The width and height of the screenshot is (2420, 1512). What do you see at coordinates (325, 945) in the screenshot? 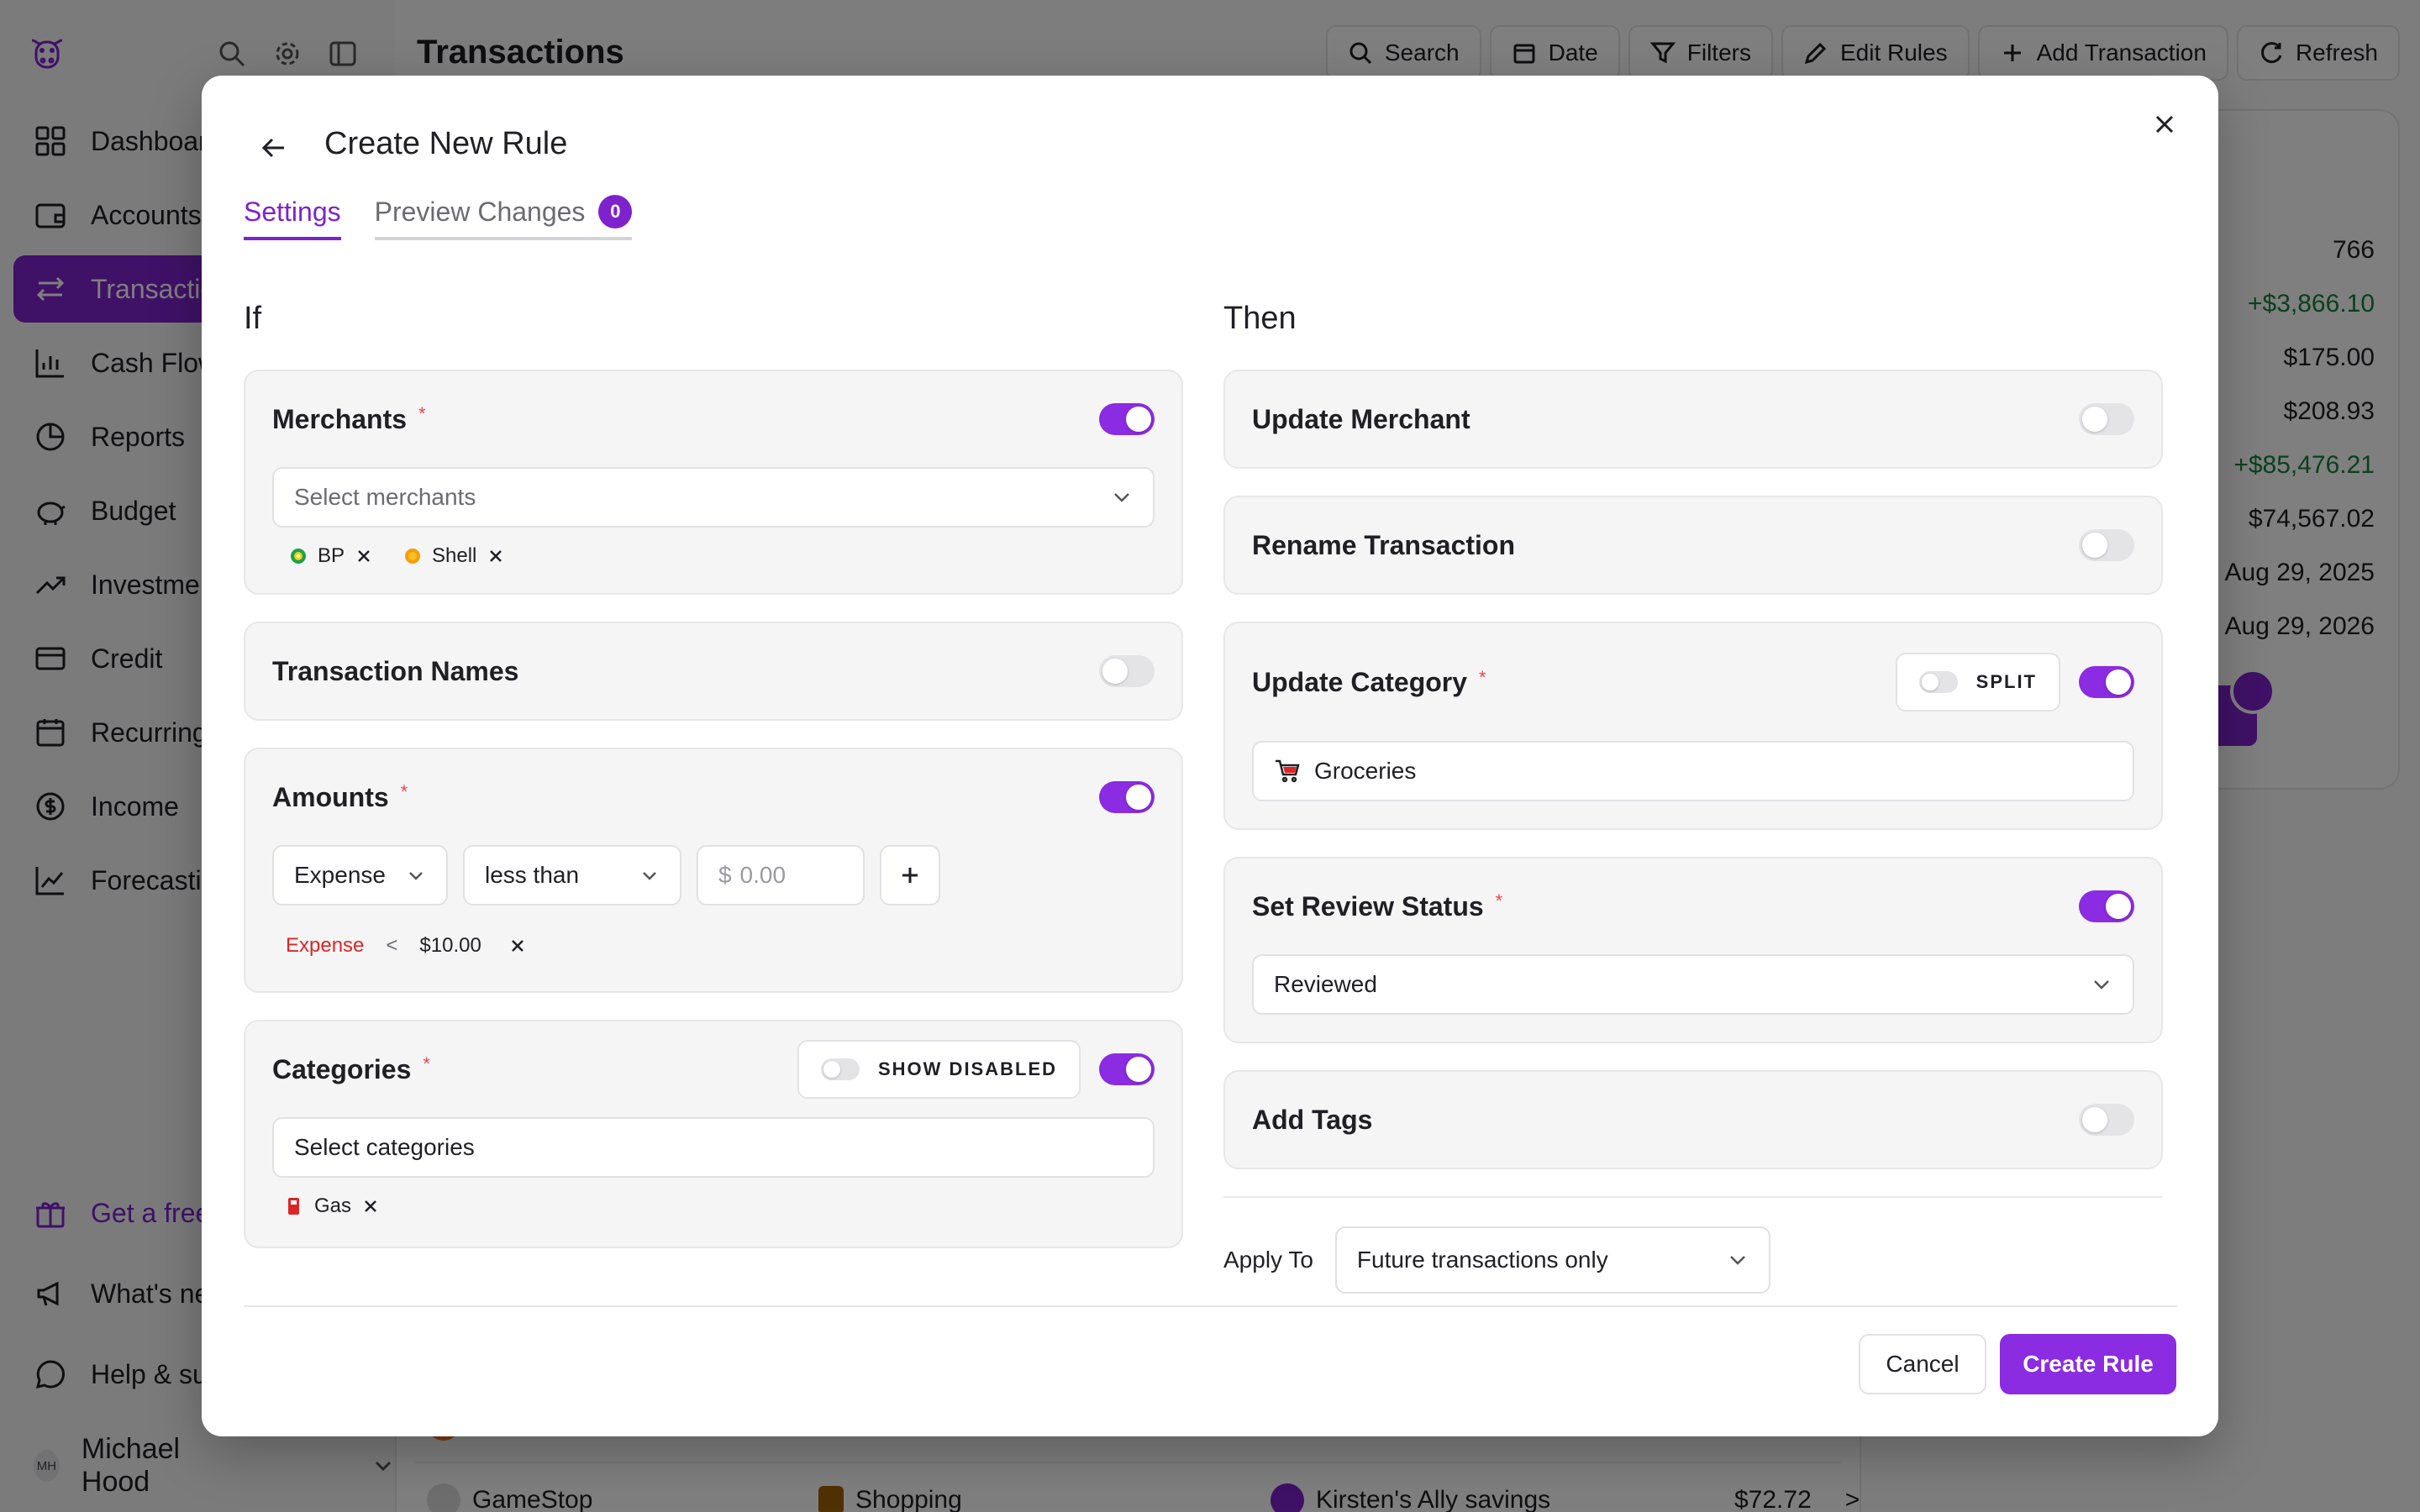
I see `condition-type: Expense` at bounding box center [325, 945].